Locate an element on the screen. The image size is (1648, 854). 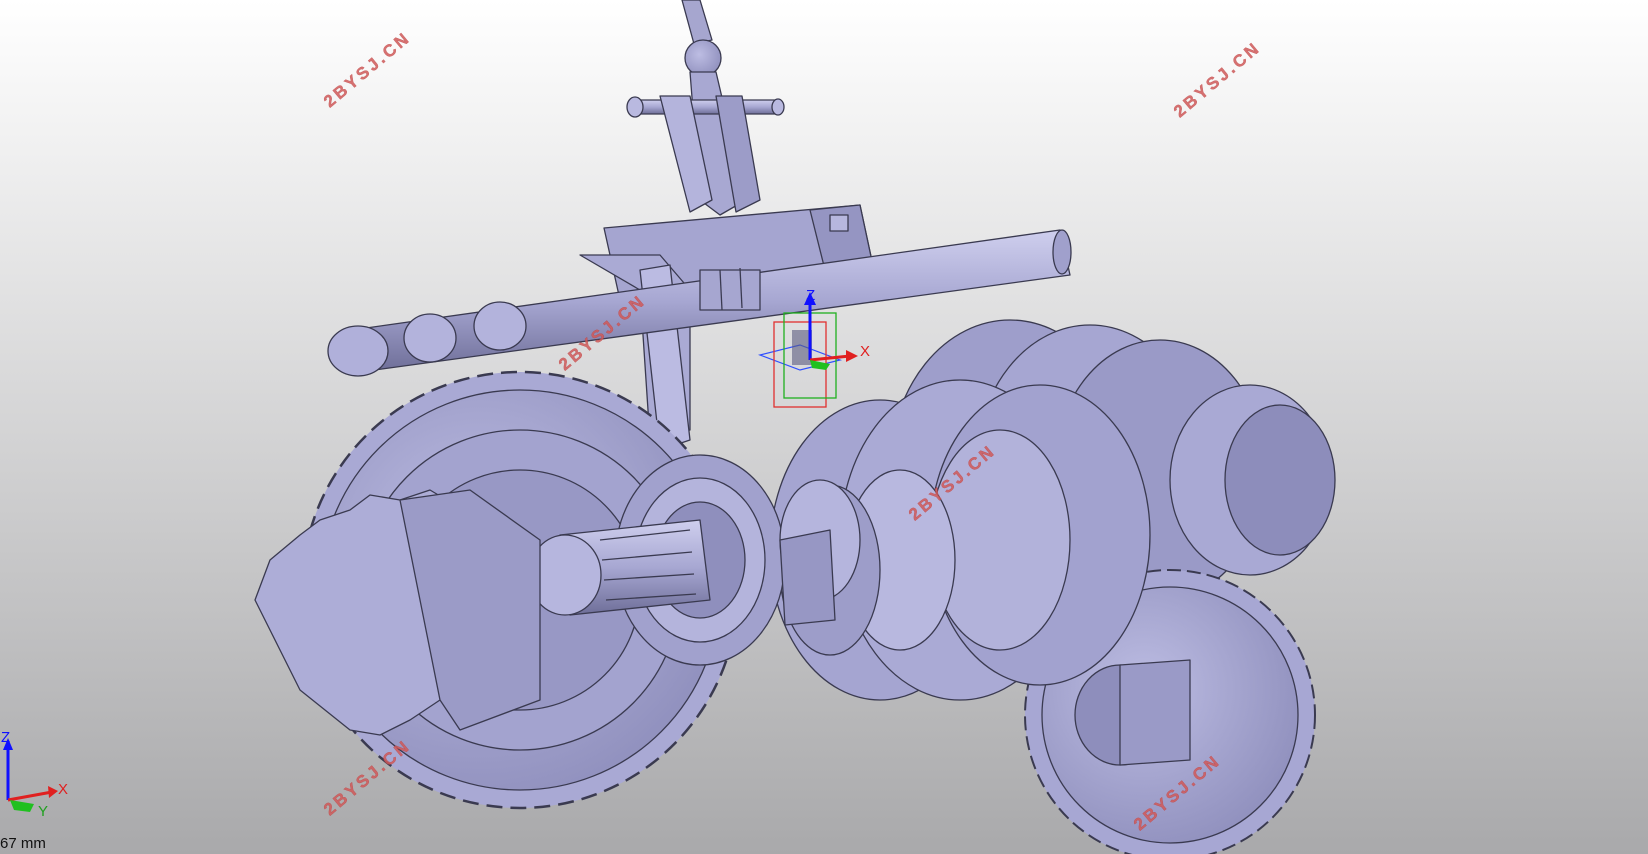
triad-z-label: Z is located at coordinates (5, 737).